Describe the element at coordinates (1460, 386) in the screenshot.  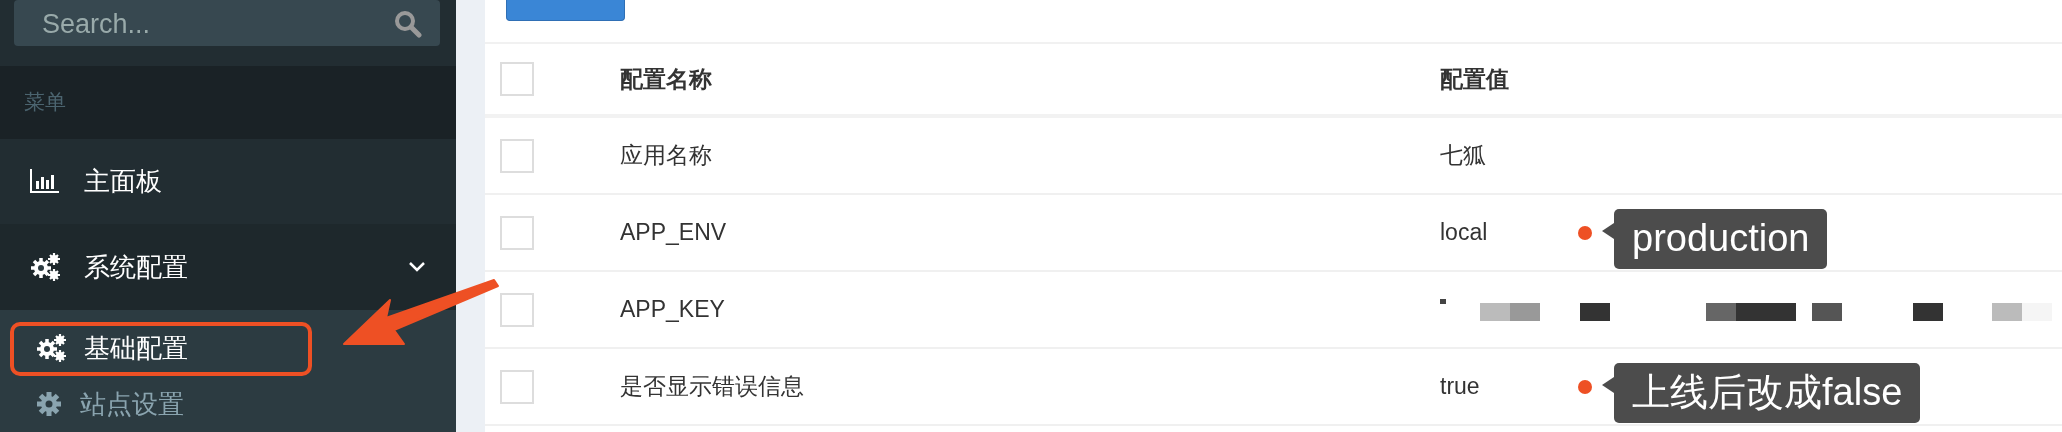
I see `table-cell-text: true` at that location.